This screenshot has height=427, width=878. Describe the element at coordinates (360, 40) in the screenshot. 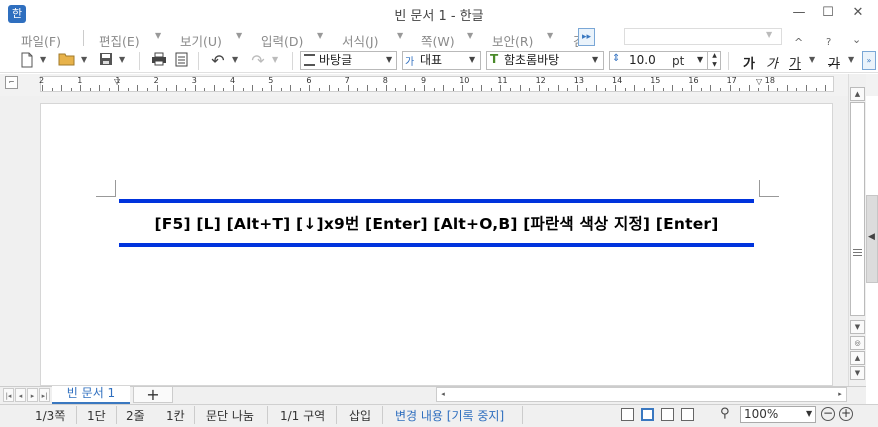

I see `menu-format: 서식(J)` at that location.